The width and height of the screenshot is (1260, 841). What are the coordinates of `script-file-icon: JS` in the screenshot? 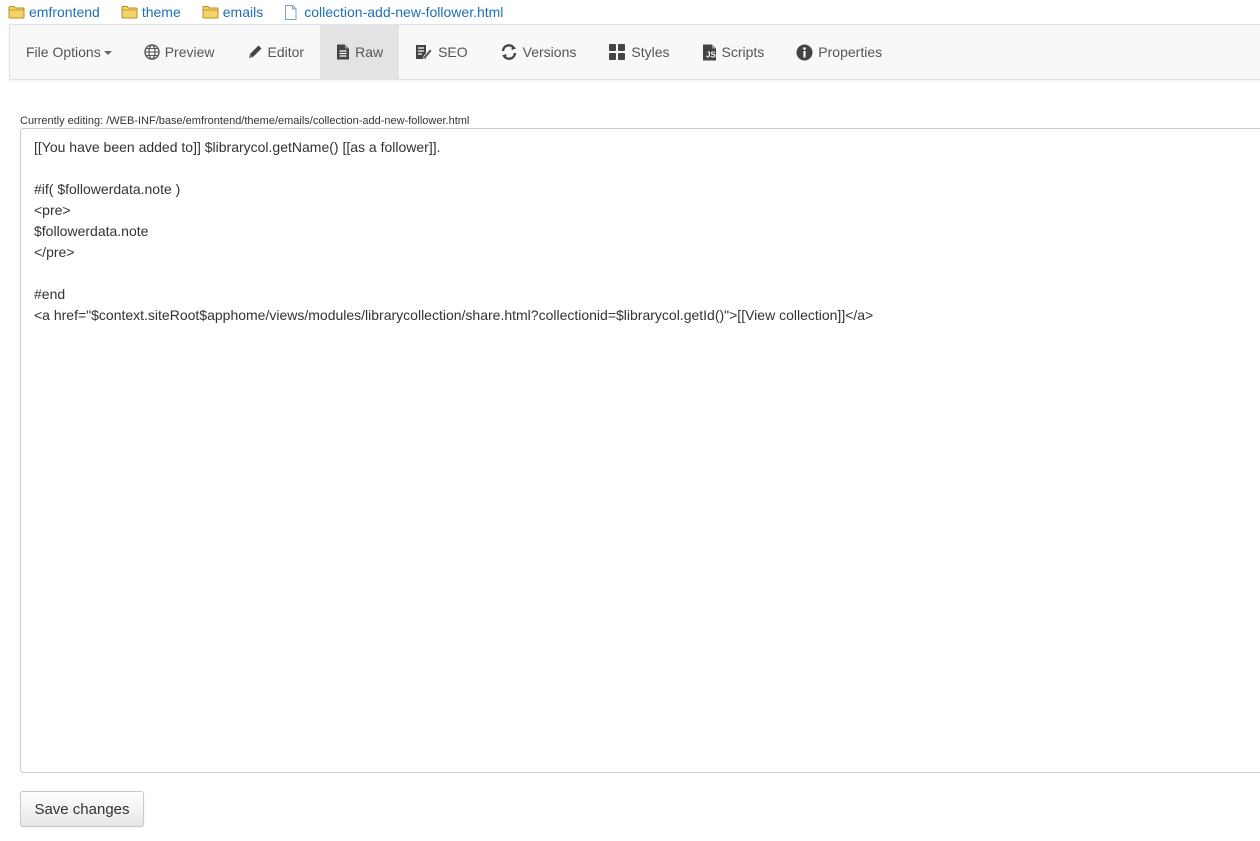 It's located at (709, 52).